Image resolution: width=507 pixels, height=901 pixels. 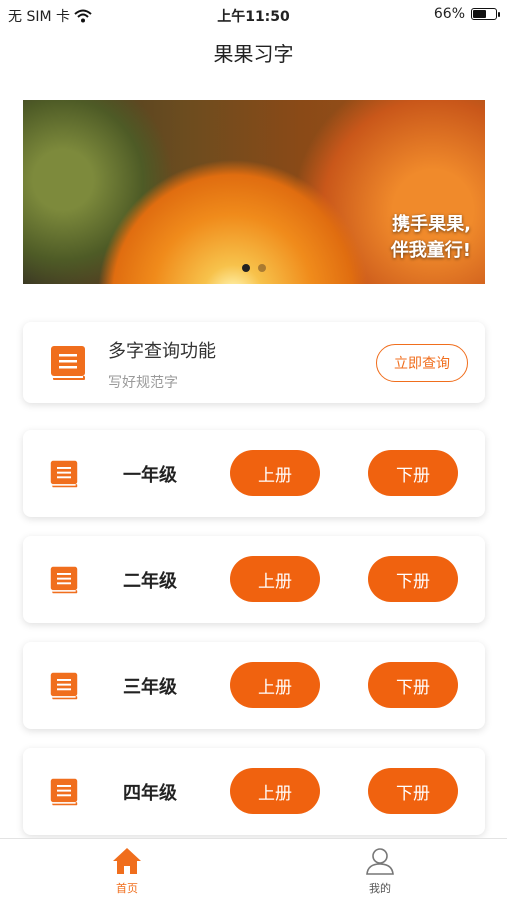 I want to click on battery-icon, so click(x=485, y=14).